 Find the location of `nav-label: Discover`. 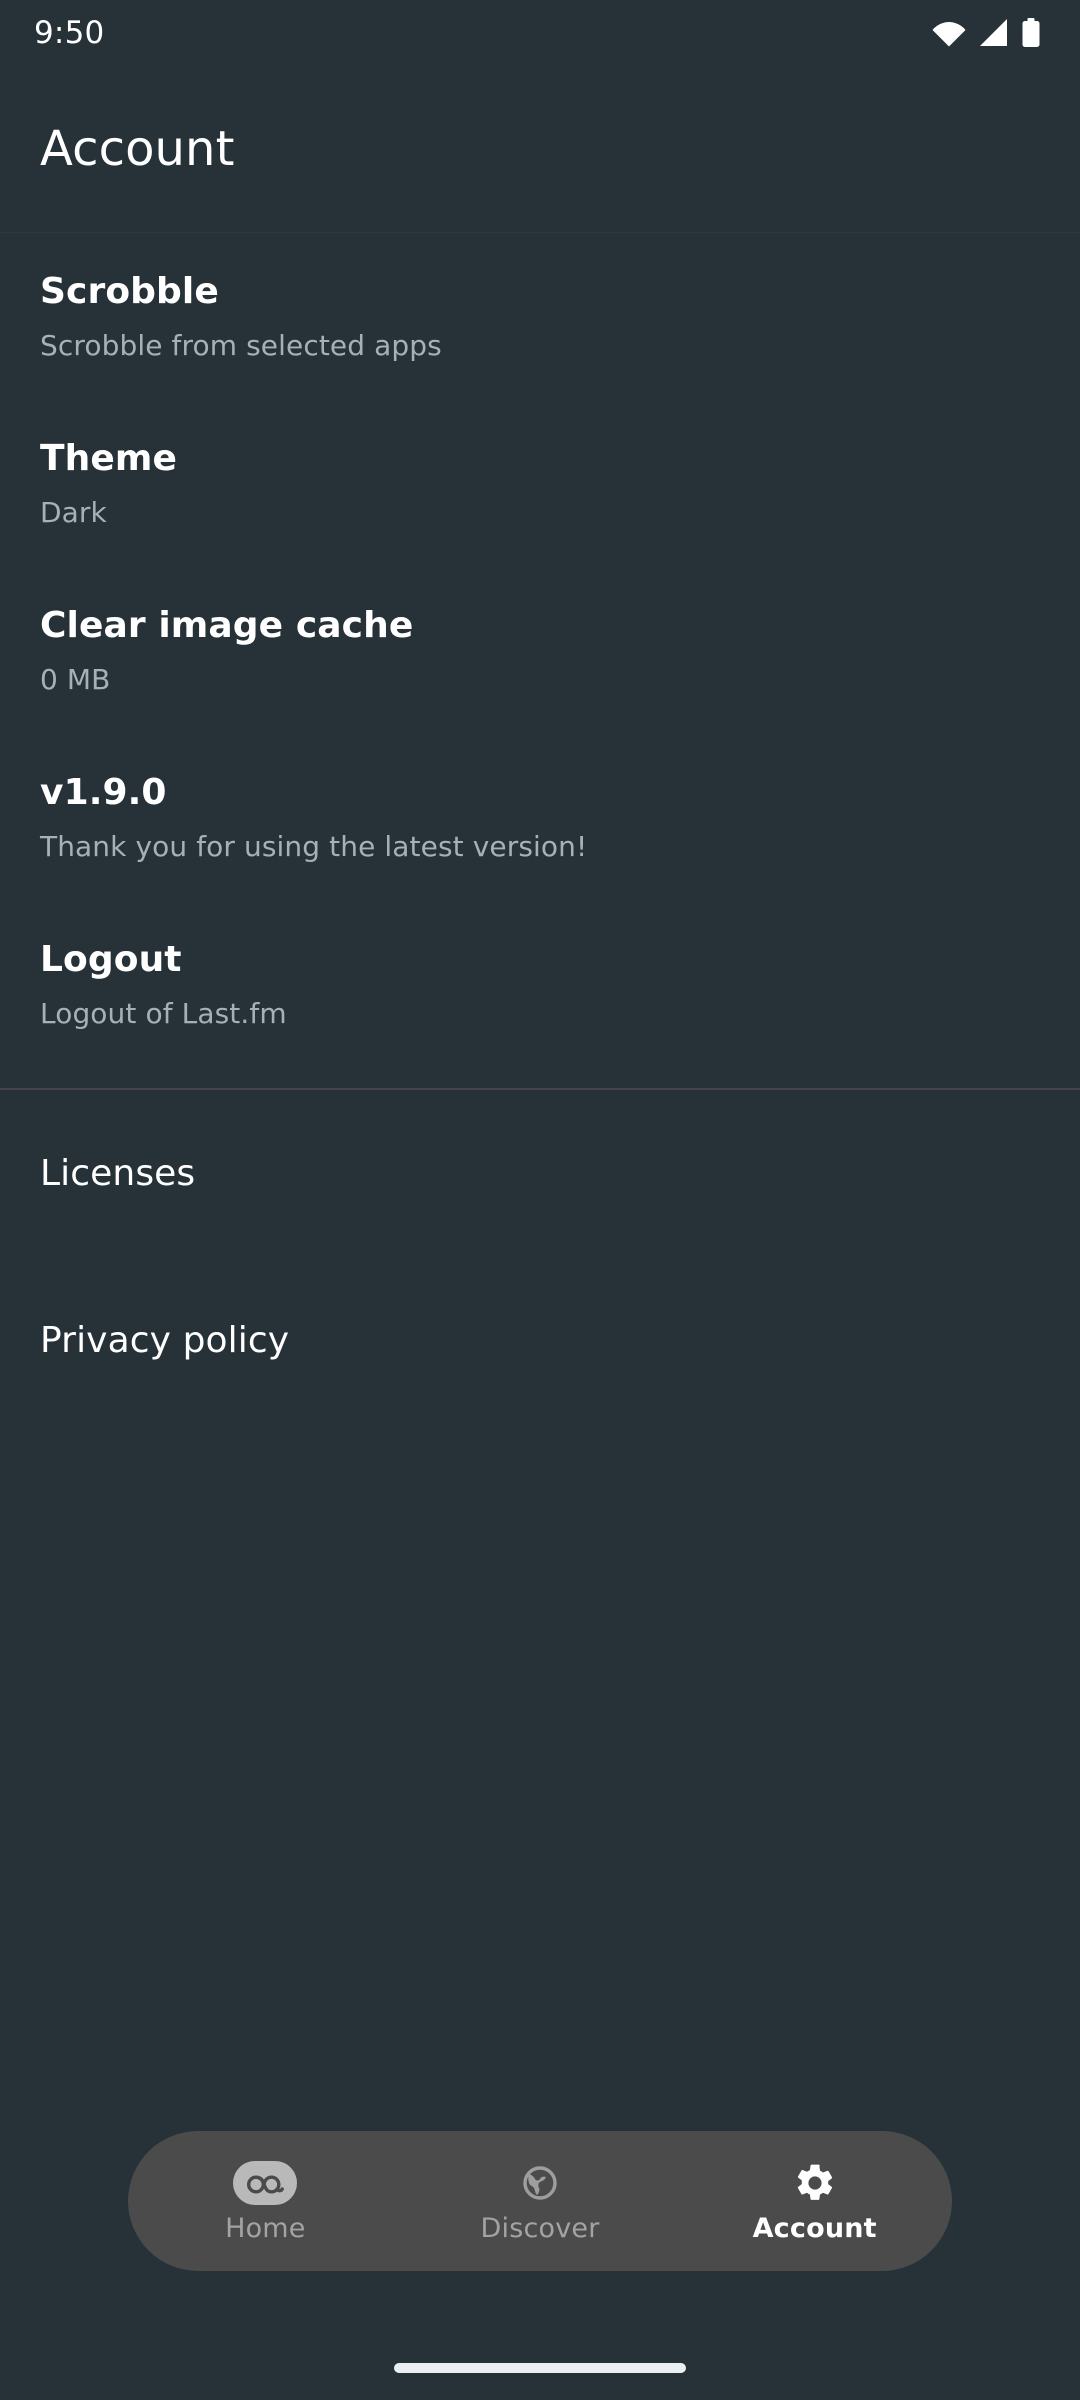

nav-label: Discover is located at coordinates (540, 2228).